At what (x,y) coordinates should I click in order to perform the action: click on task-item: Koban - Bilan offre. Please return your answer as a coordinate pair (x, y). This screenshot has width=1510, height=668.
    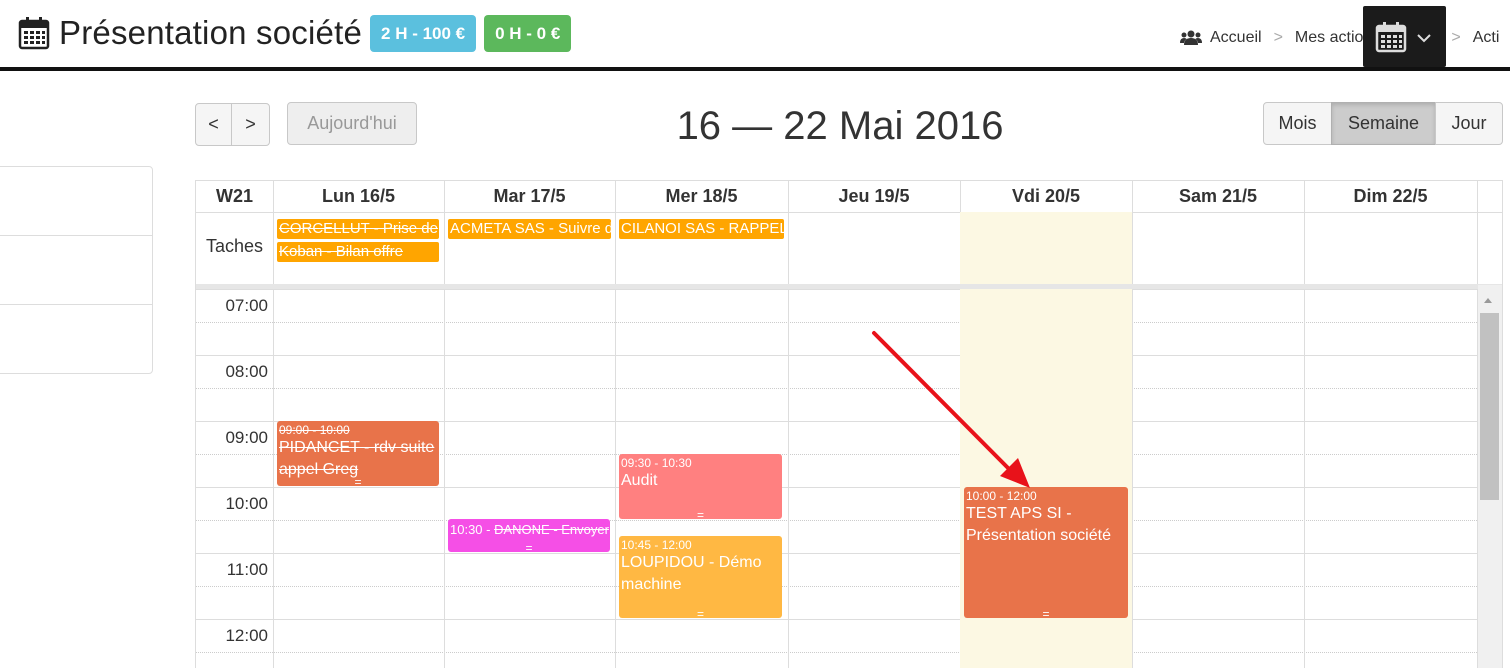
    Looking at the image, I should click on (358, 252).